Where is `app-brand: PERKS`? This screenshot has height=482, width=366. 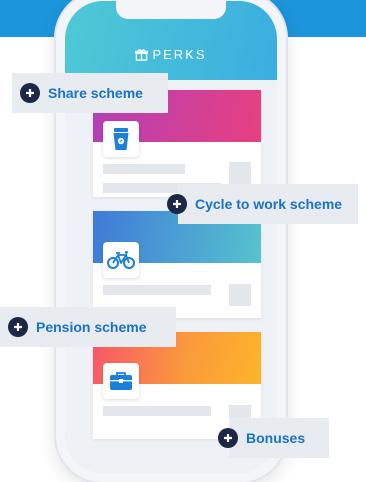 app-brand: PERKS is located at coordinates (171, 55).